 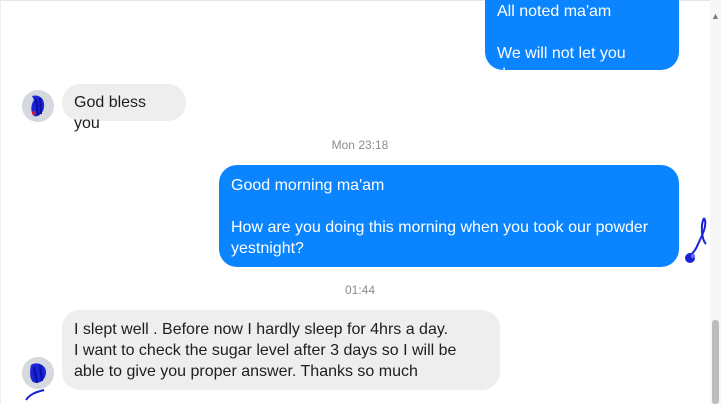 What do you see at coordinates (0, 202) in the screenshot?
I see `chat-left-border` at bounding box center [0, 202].